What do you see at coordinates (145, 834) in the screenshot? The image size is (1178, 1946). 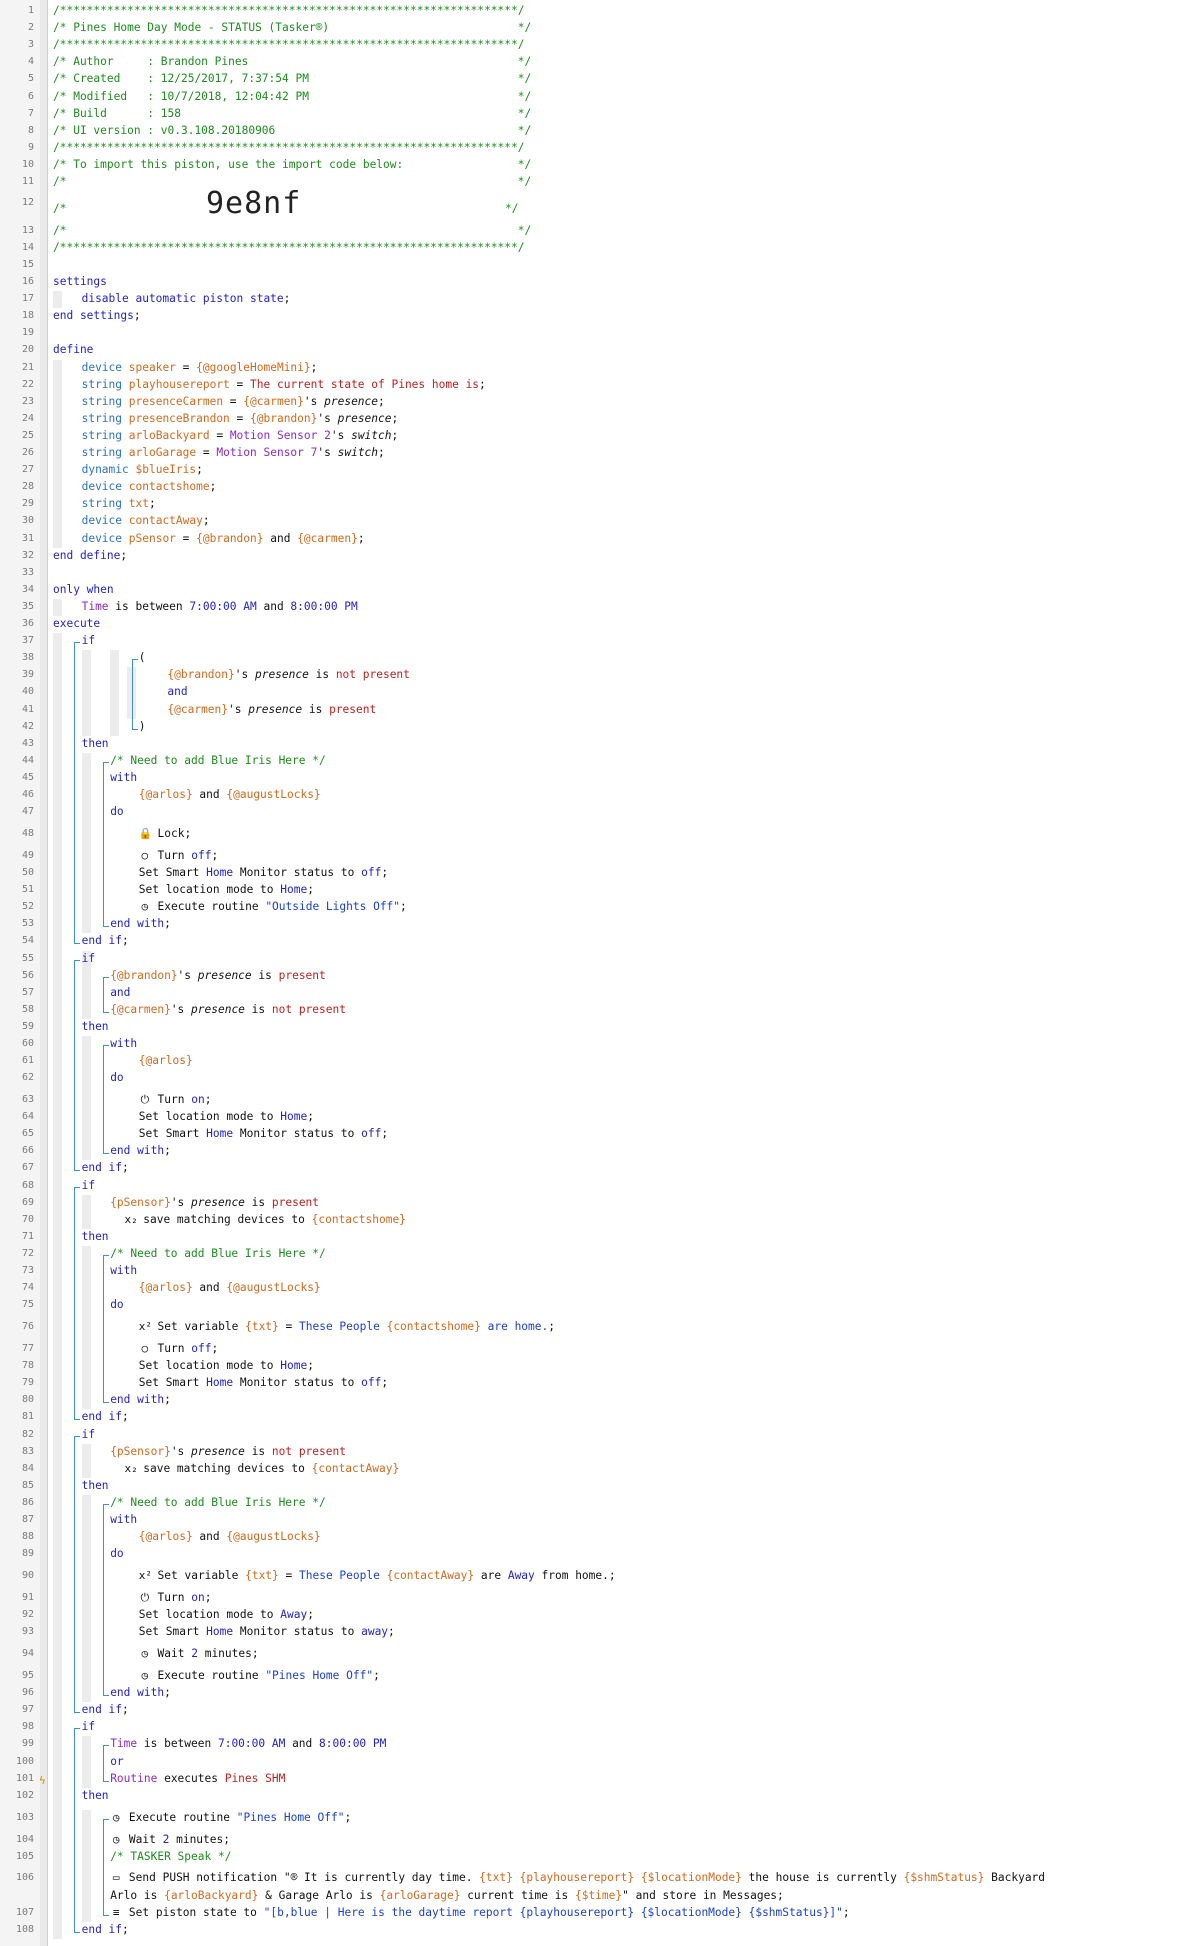 I see `lock-icon: 🔒` at bounding box center [145, 834].